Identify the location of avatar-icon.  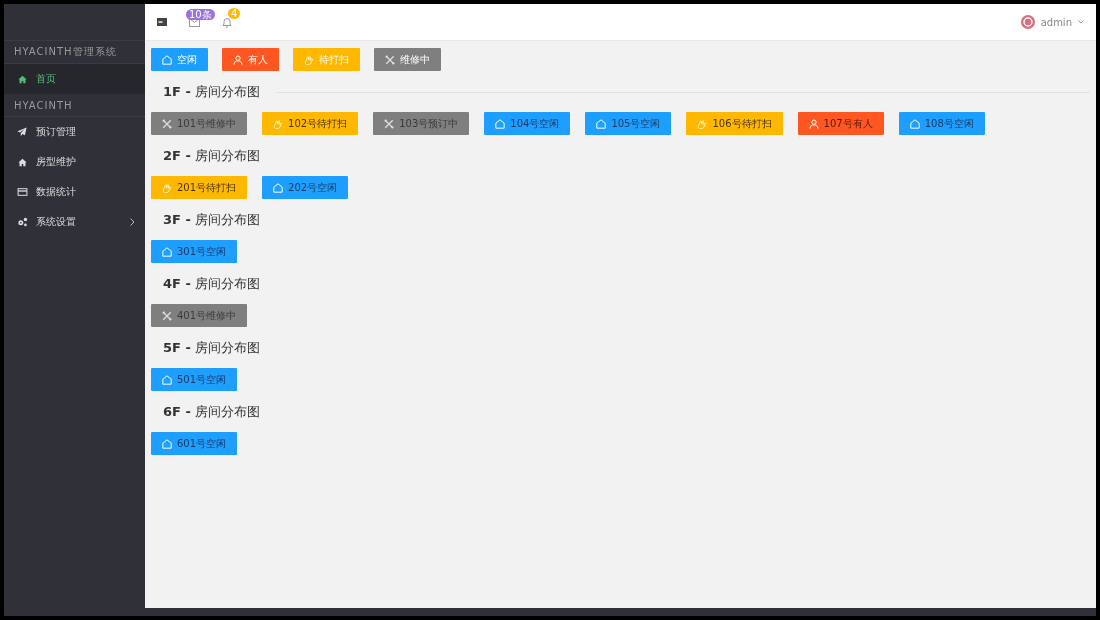
(1027, 22).